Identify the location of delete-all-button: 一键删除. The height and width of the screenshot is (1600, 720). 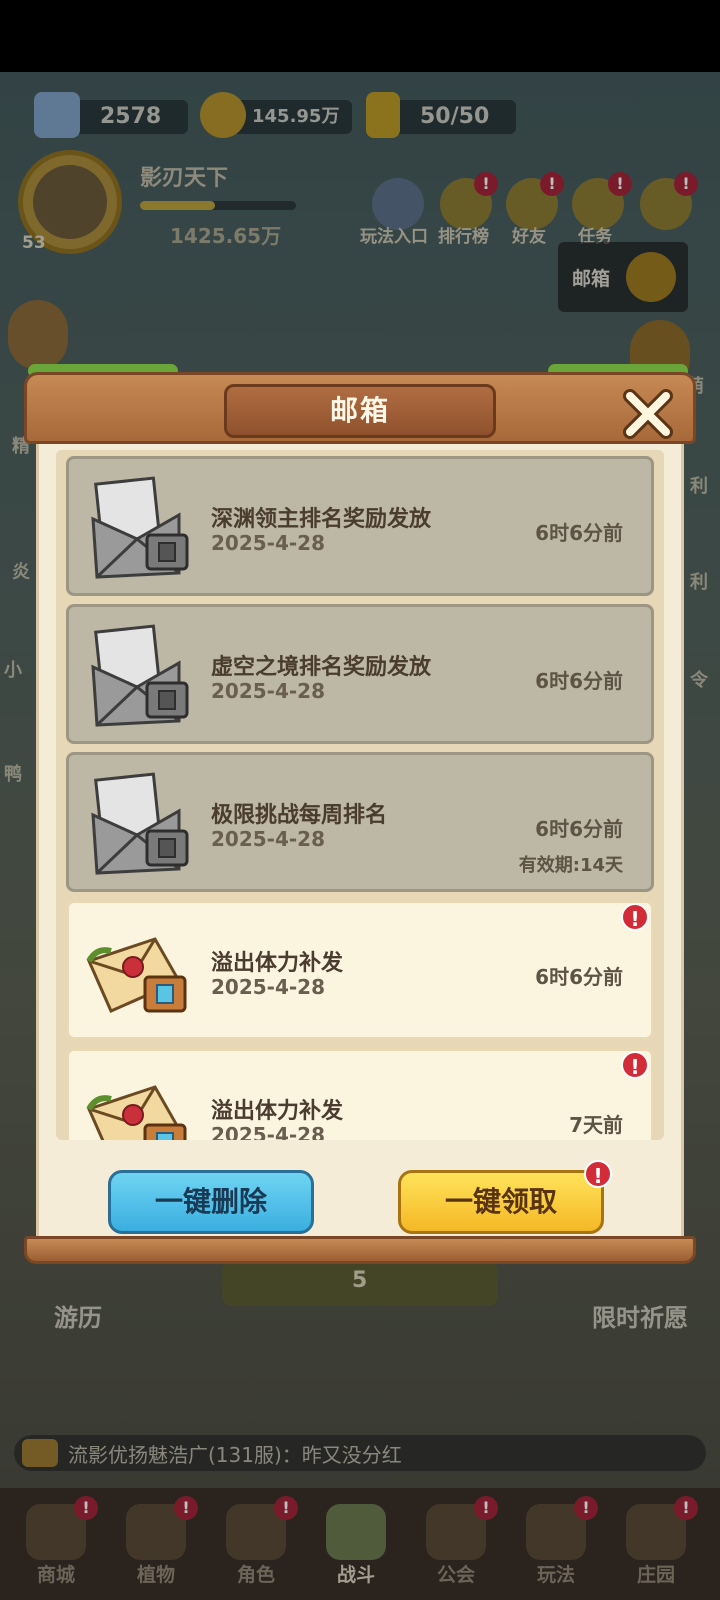
(211, 1202).